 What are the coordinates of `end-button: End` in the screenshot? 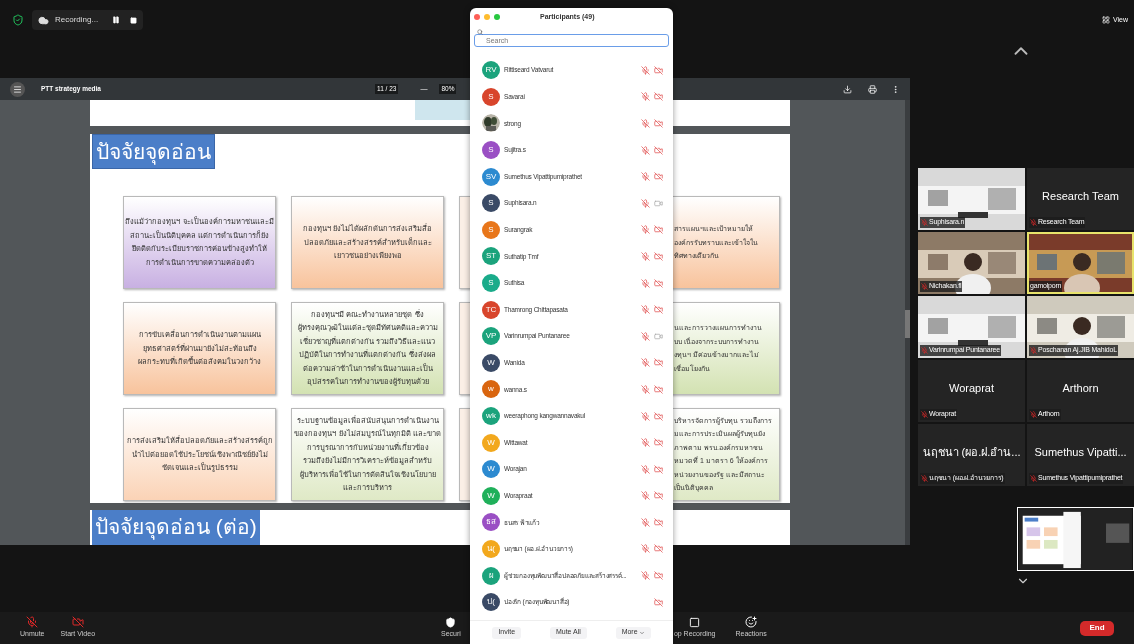 It's located at (1097, 628).